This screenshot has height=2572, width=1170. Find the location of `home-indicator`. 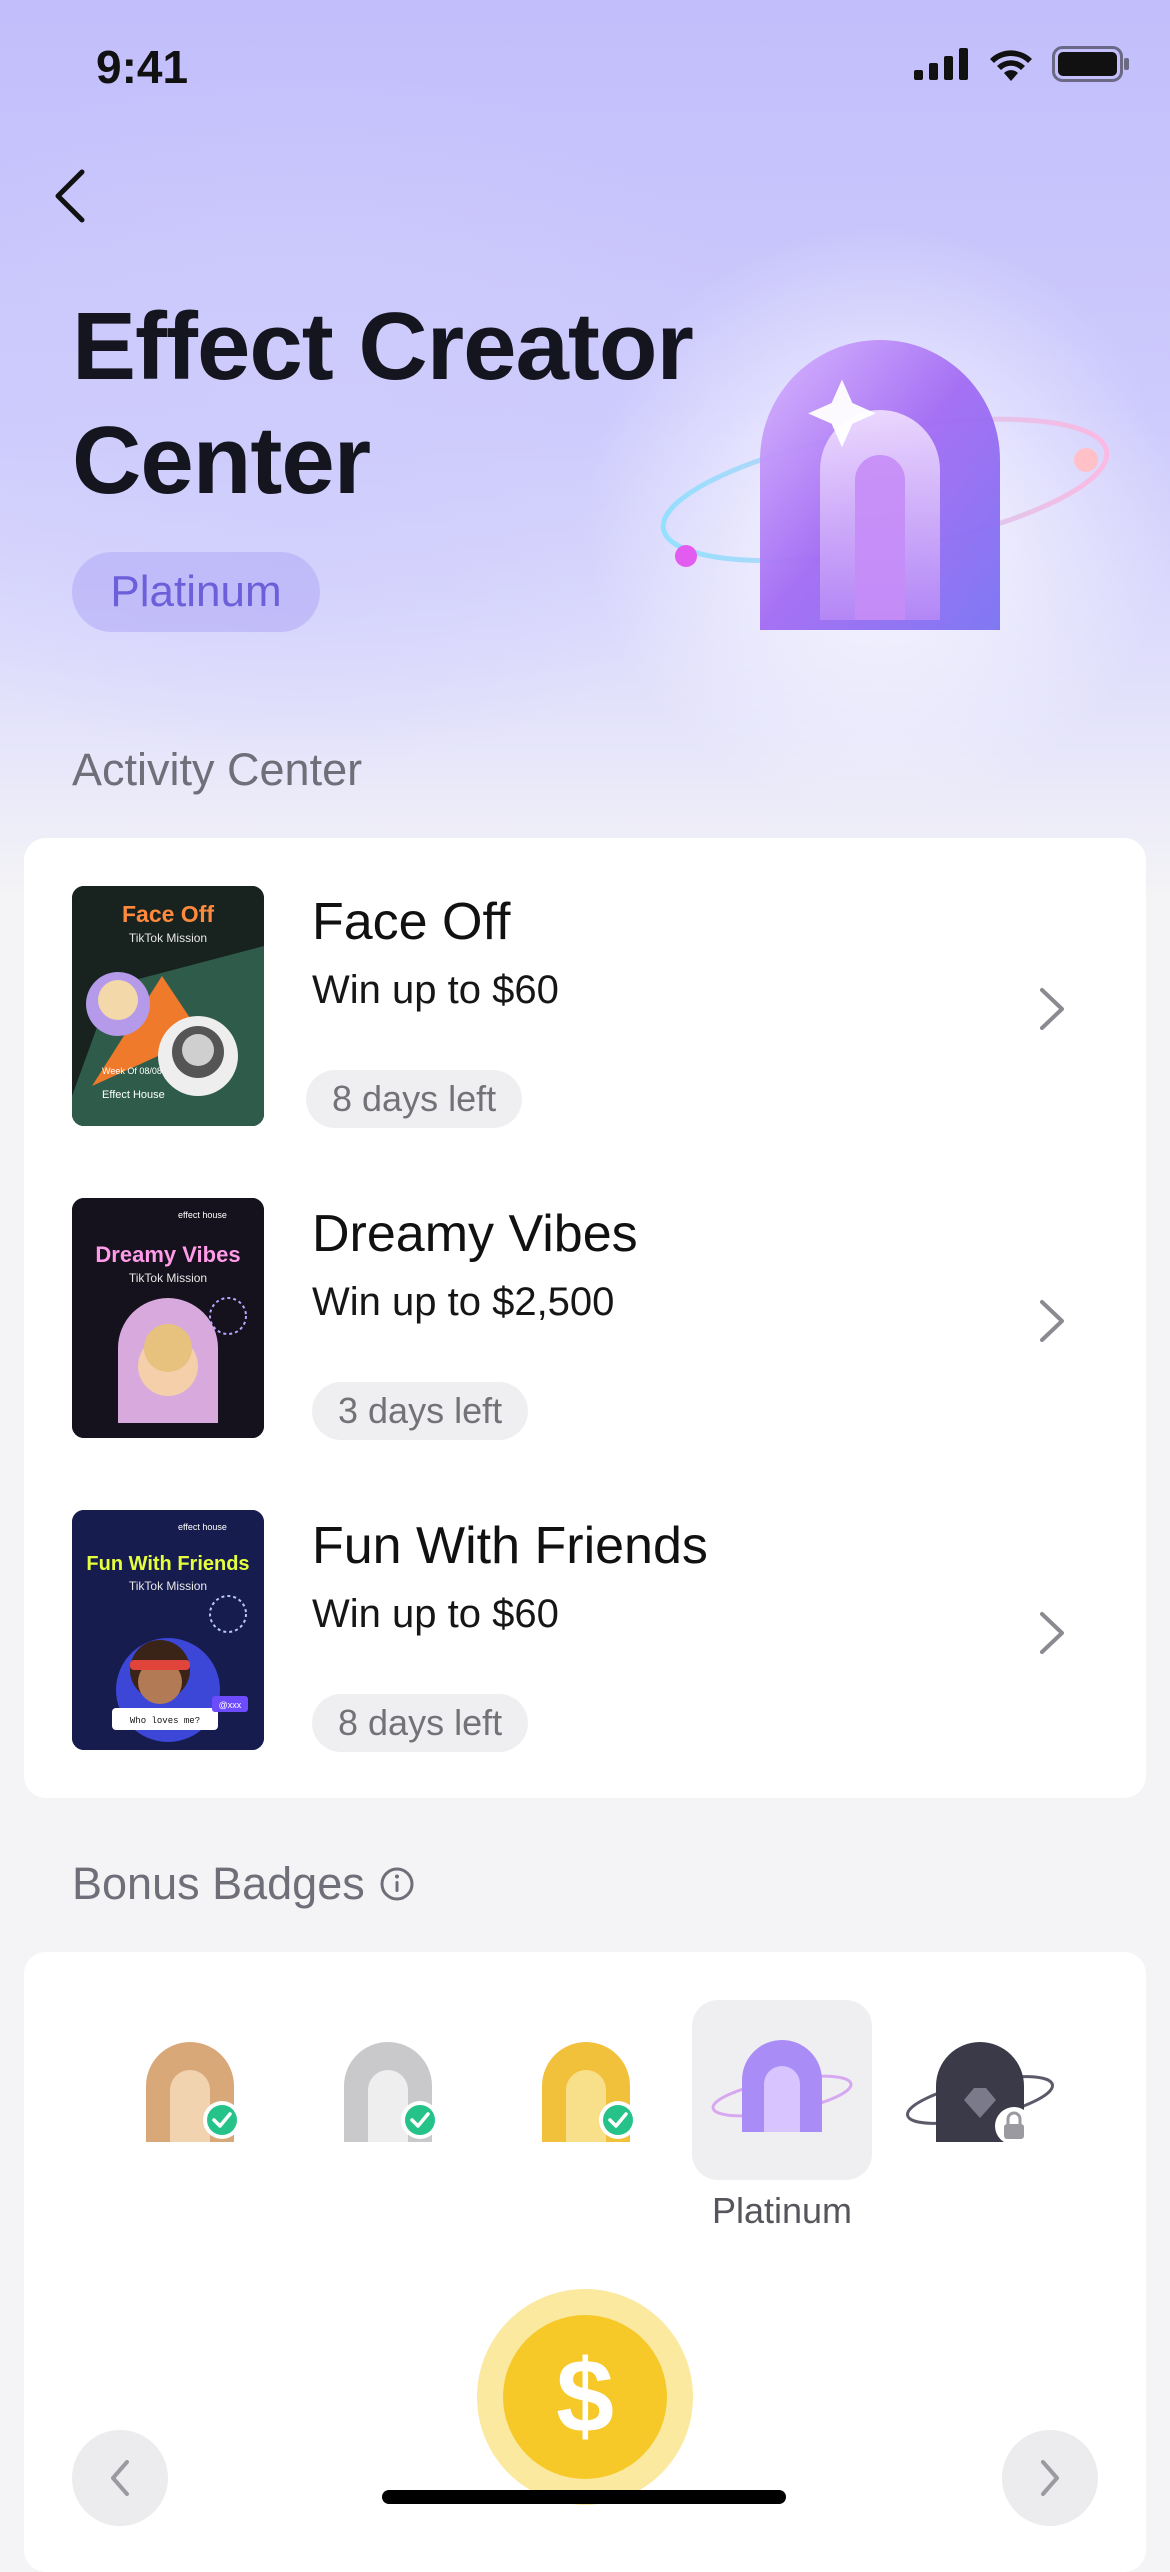

home-indicator is located at coordinates (584, 2497).